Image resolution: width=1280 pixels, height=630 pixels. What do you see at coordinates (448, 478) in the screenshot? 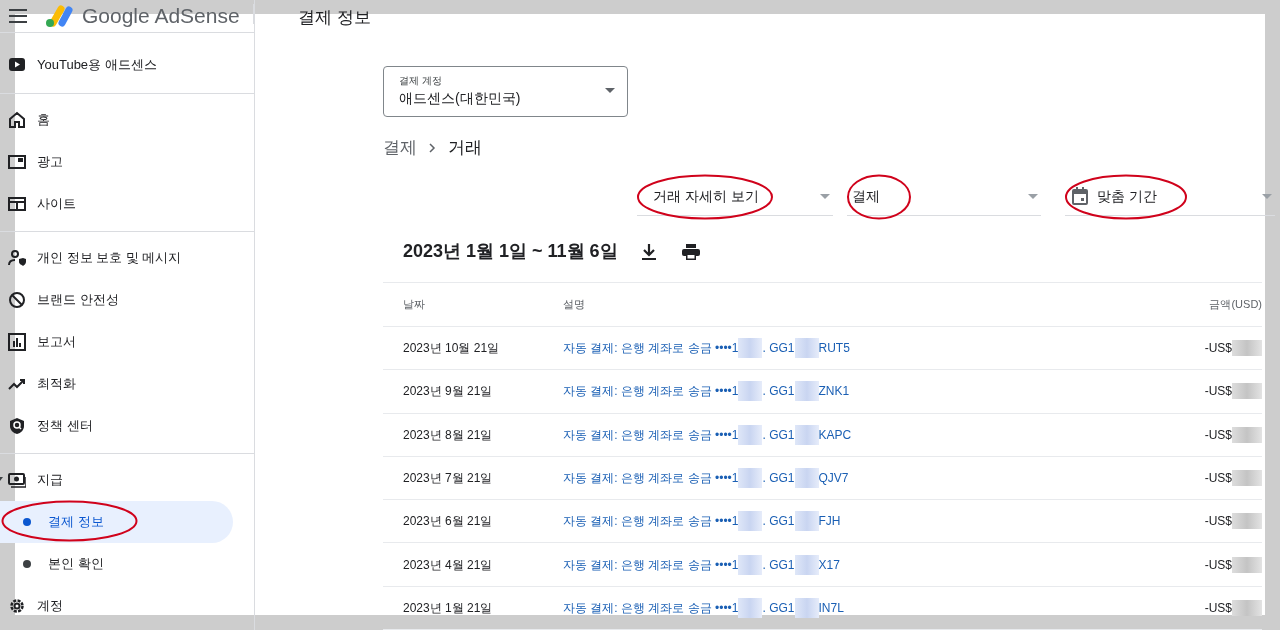
I see `table-cell-text: 2023년 7월 21일` at bounding box center [448, 478].